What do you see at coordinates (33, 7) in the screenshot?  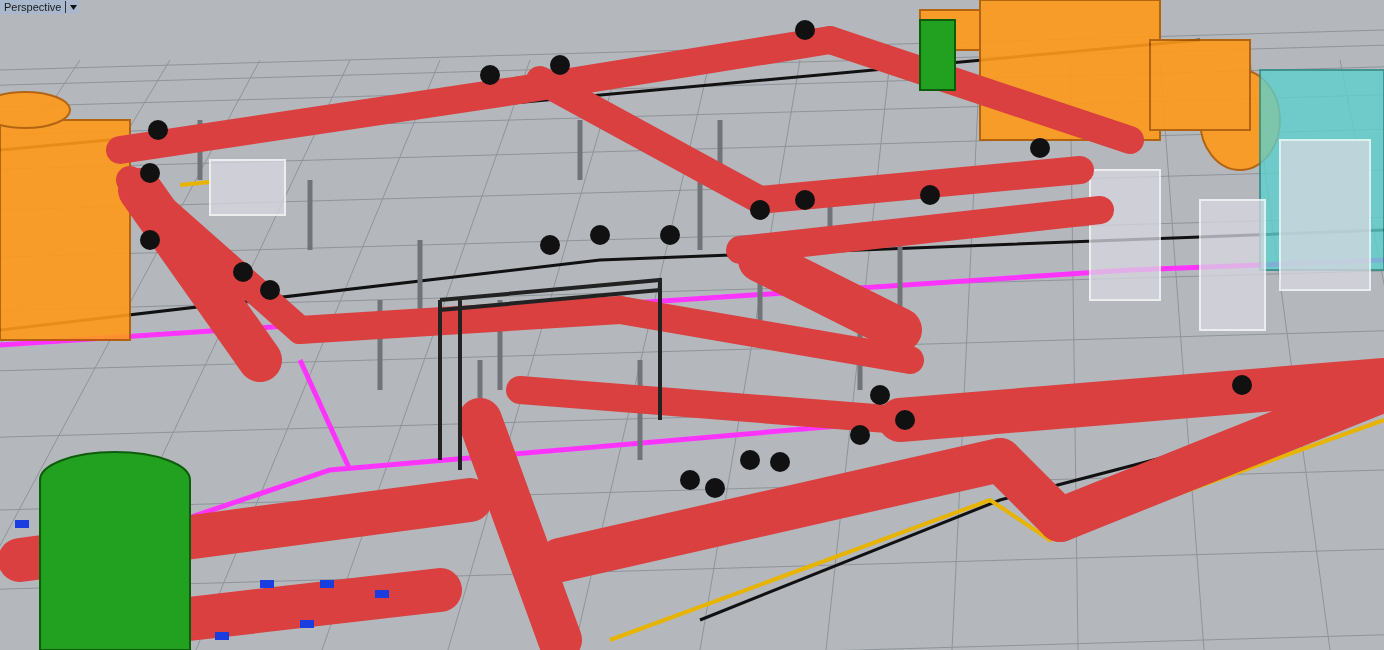 I see `viewport-title: Perspective` at bounding box center [33, 7].